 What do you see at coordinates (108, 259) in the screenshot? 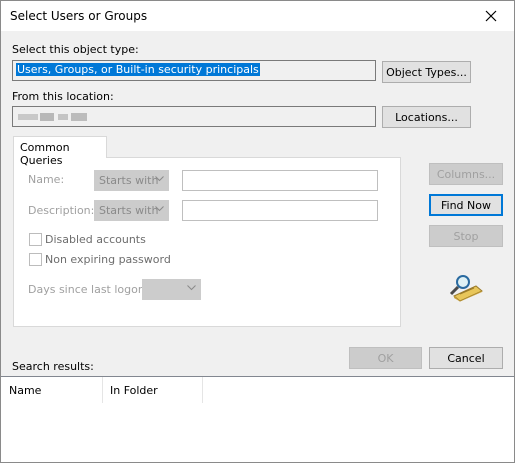
I see `non-expiring-password-label: Non expiring password` at bounding box center [108, 259].